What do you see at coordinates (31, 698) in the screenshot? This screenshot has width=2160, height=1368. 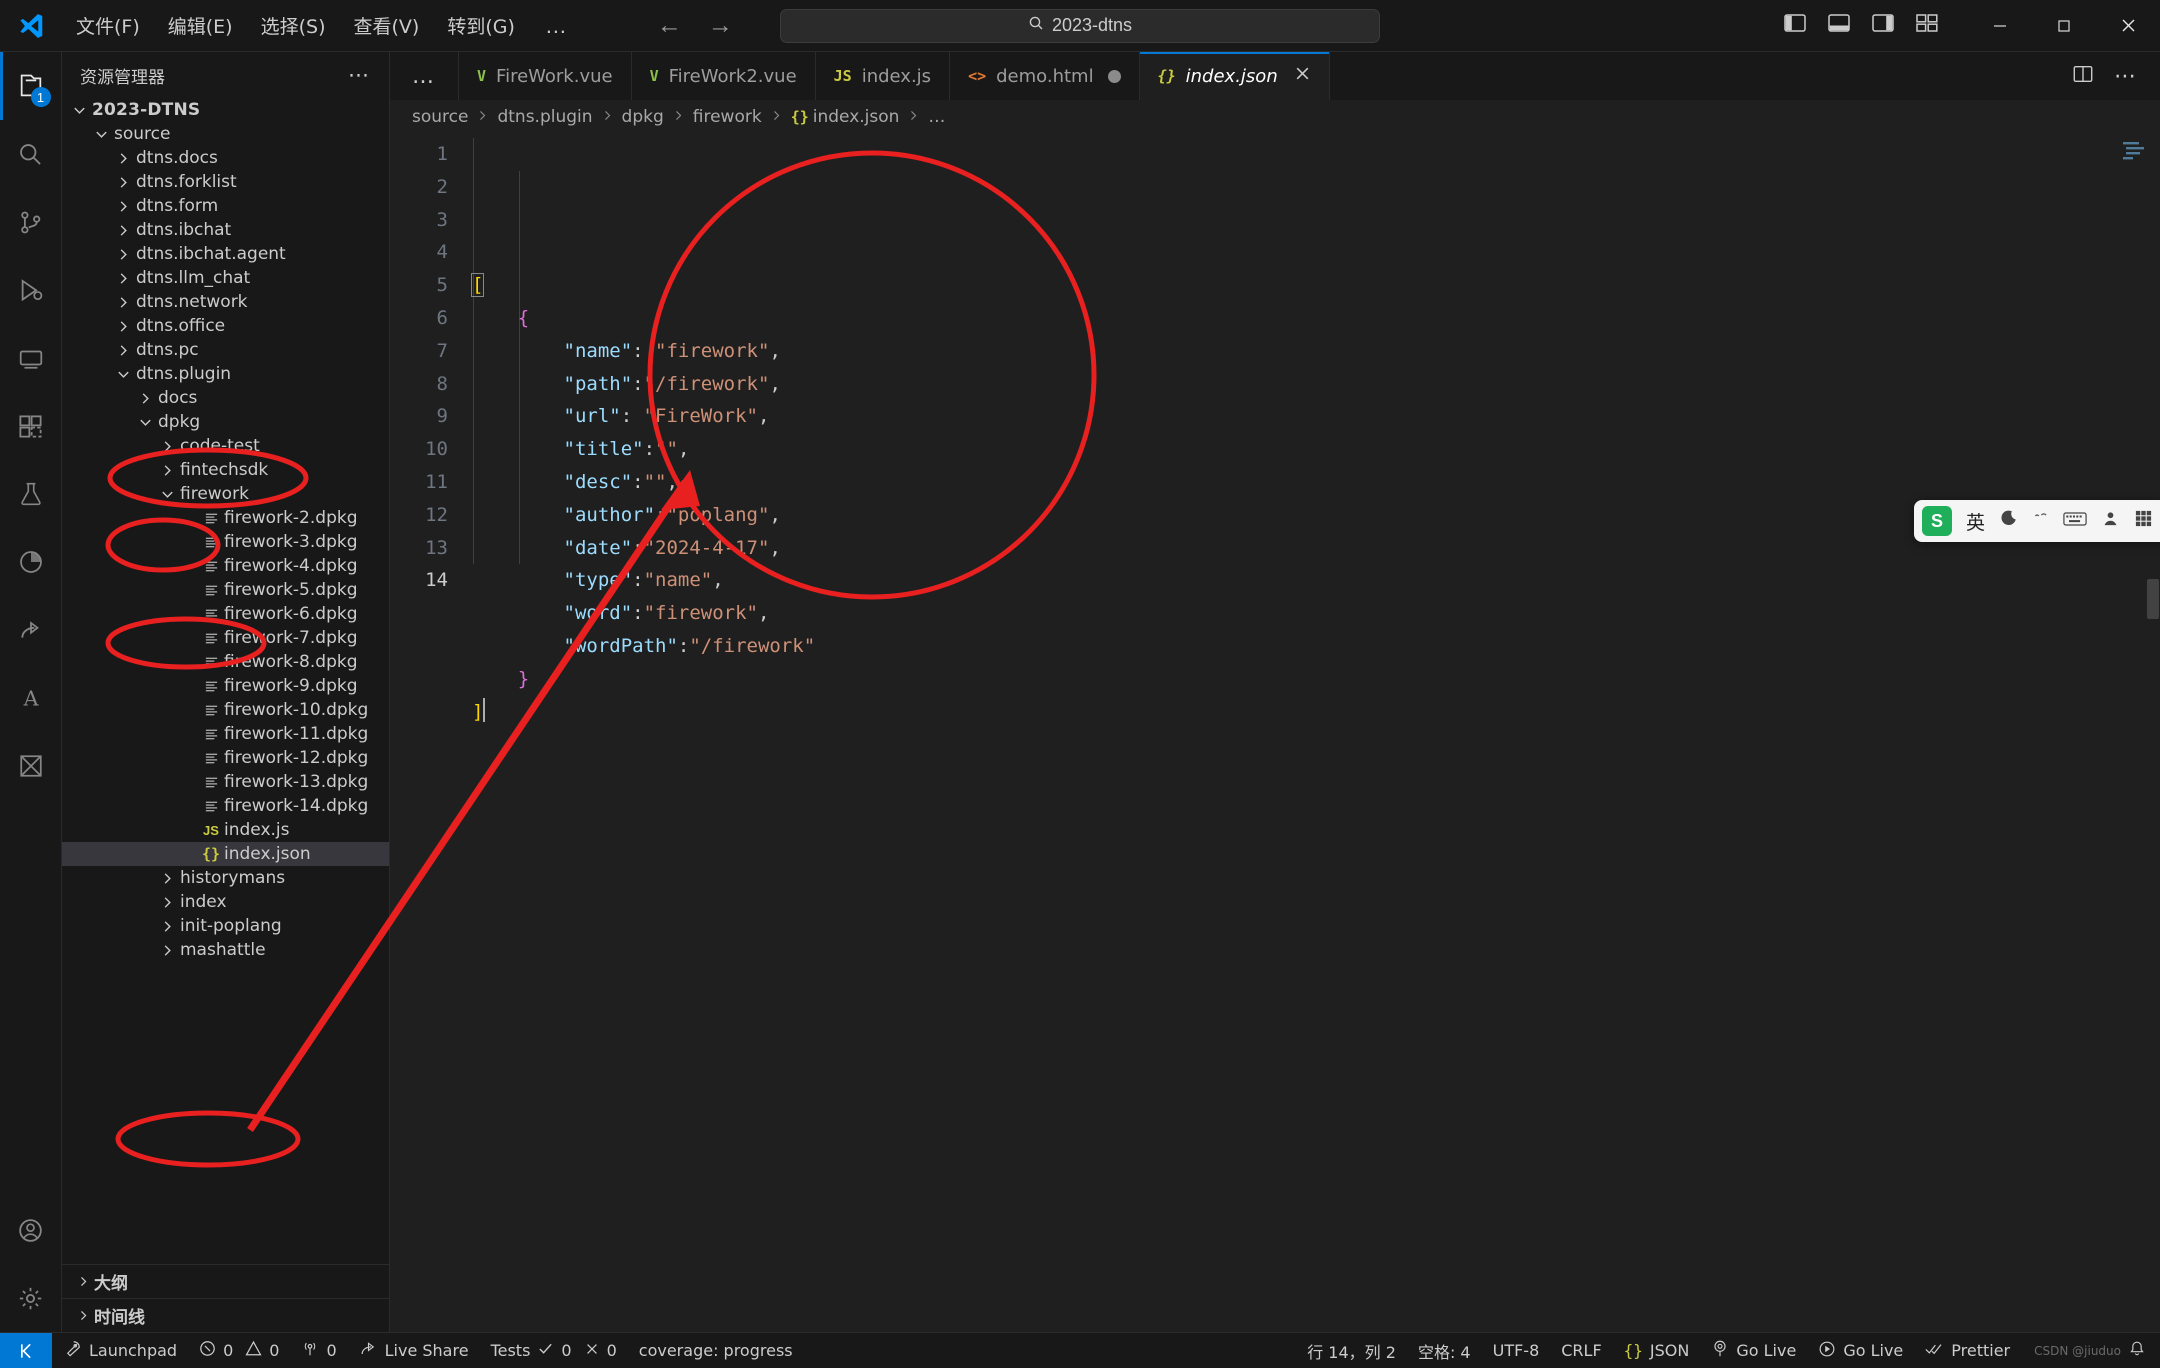 I see `sidebar-item-translate: A` at bounding box center [31, 698].